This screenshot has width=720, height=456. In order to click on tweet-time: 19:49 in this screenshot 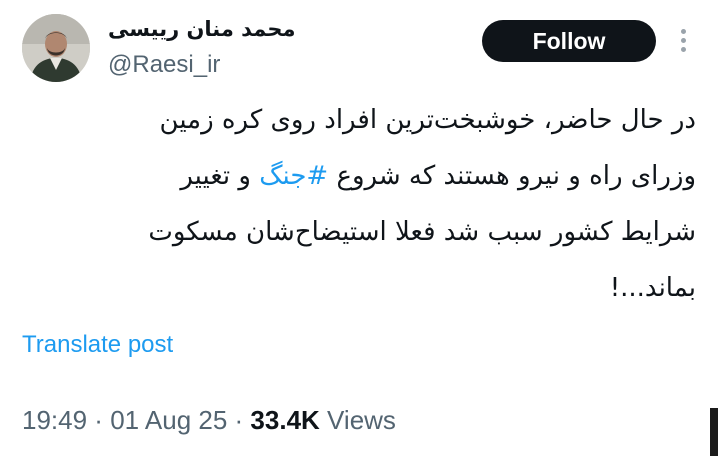, I will do `click(54, 420)`.